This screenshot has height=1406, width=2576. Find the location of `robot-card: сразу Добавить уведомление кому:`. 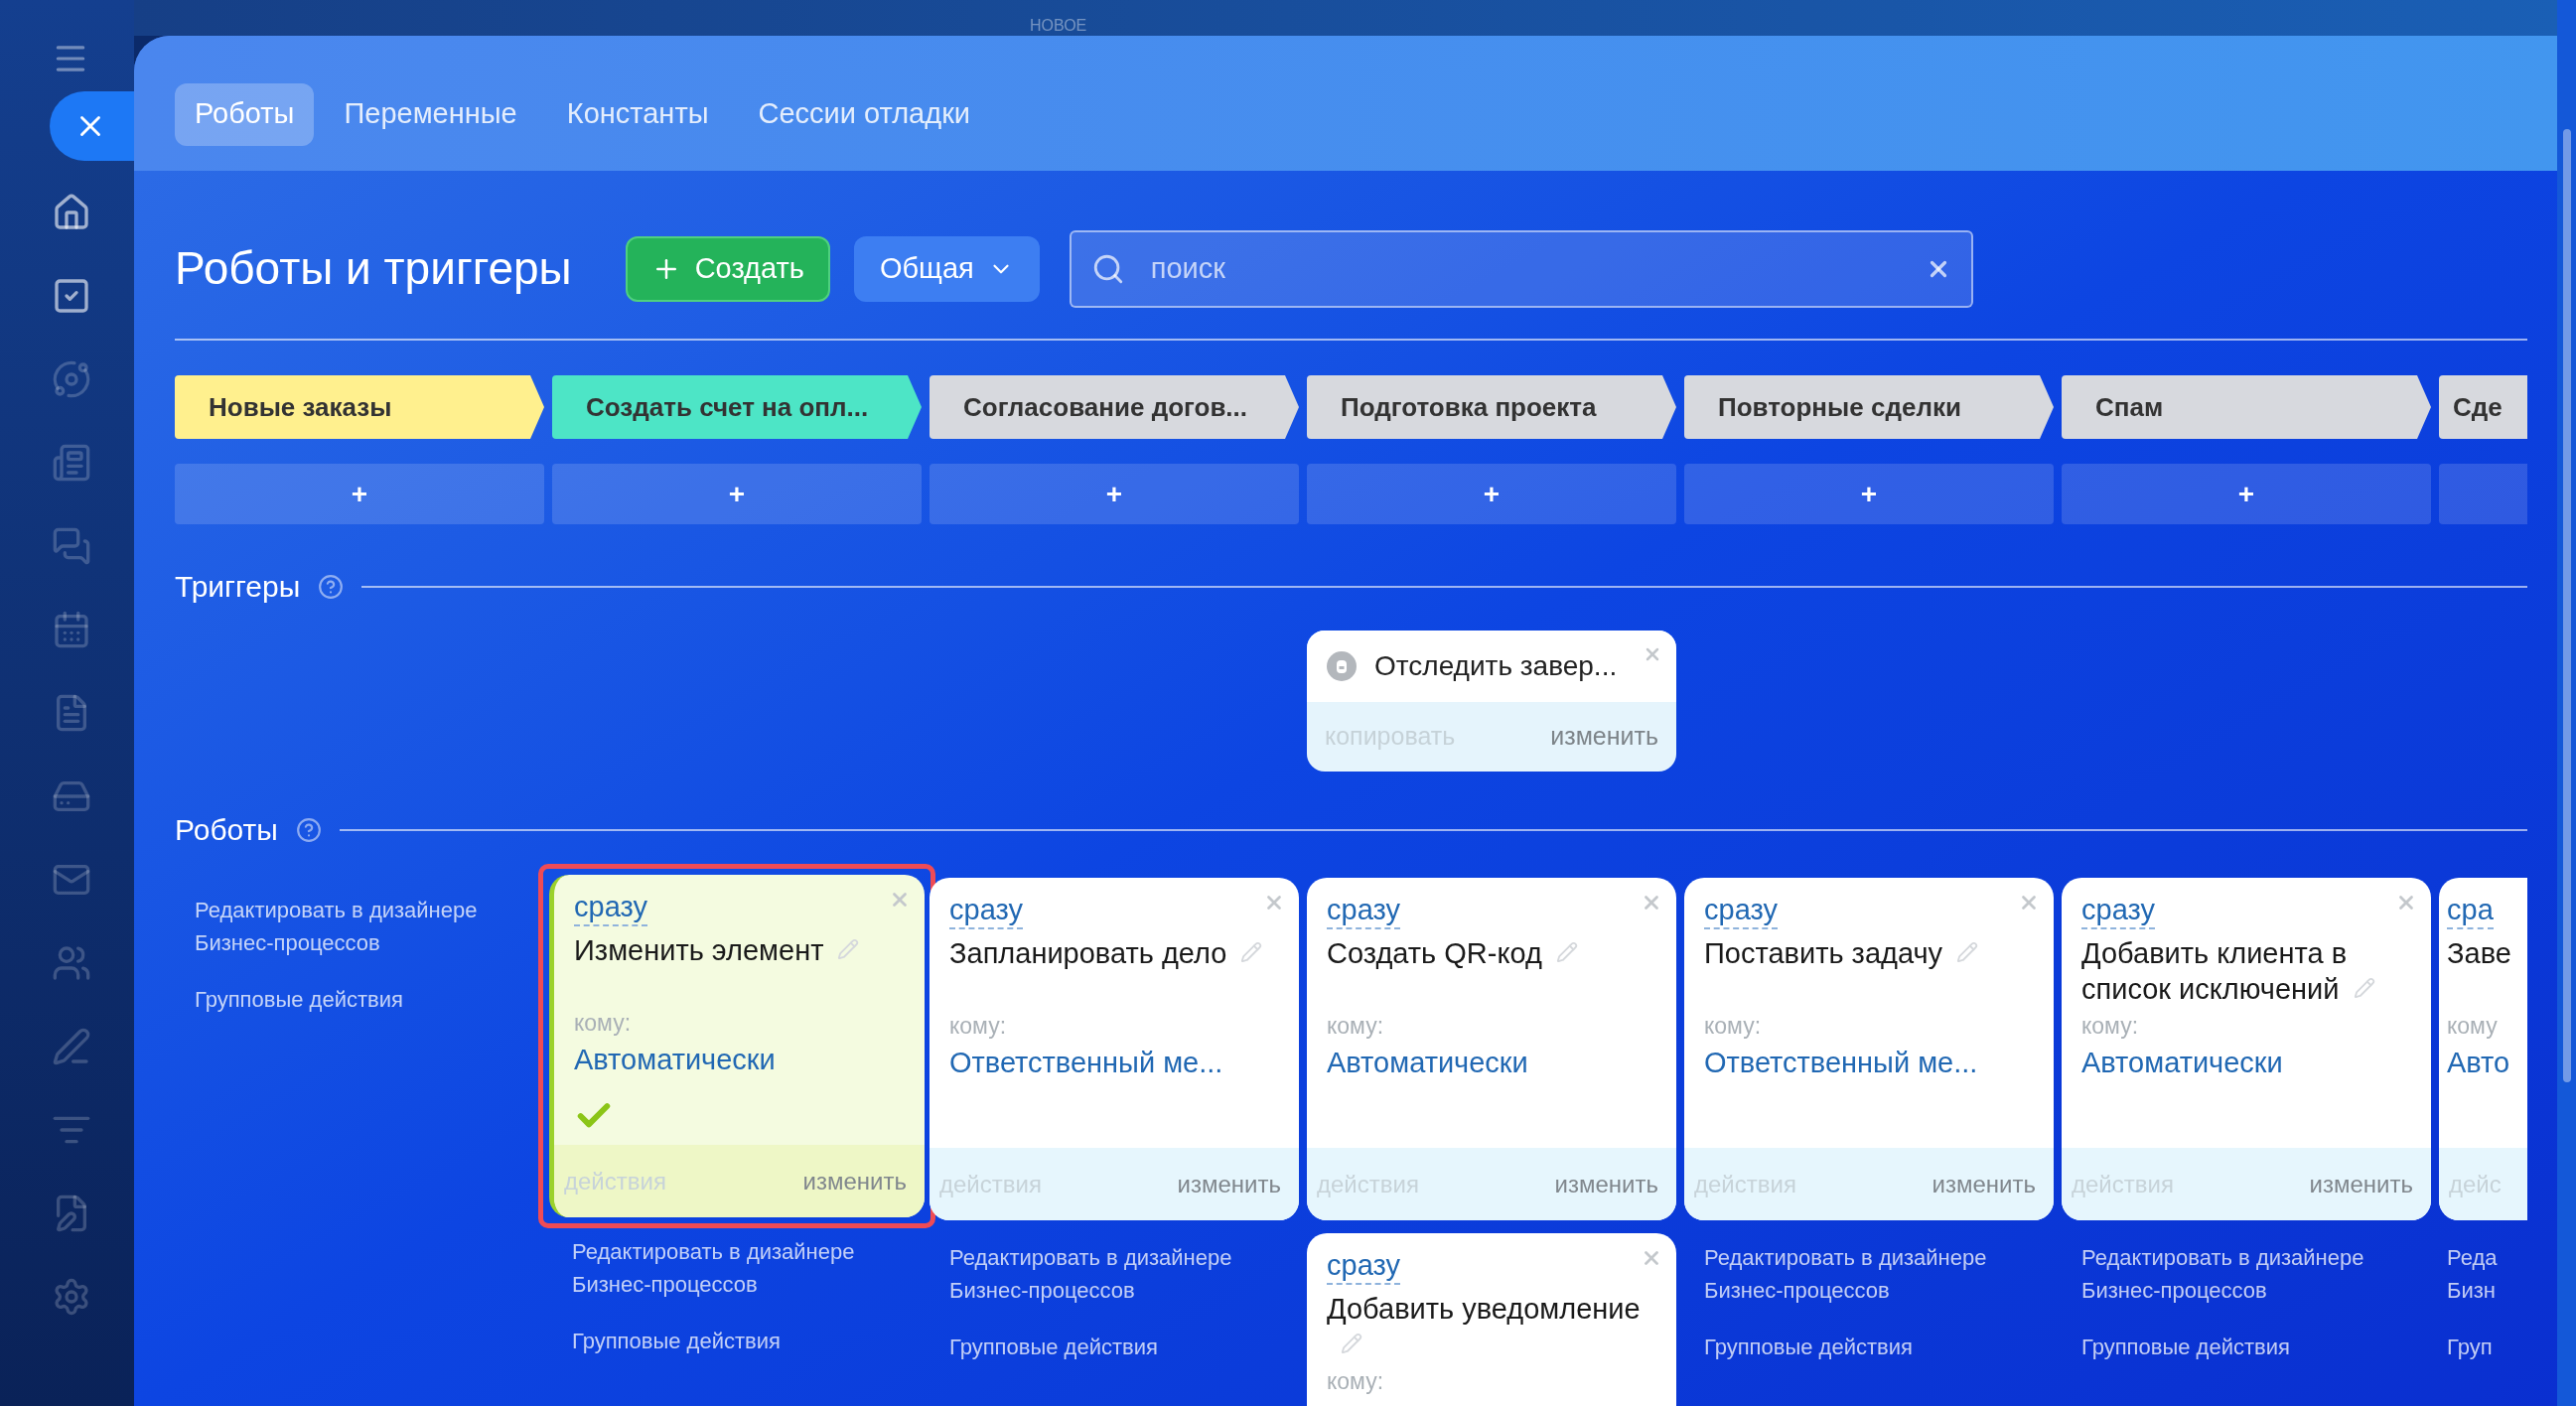

robot-card: сразу Добавить уведомление кому: is located at coordinates (1492, 1319).